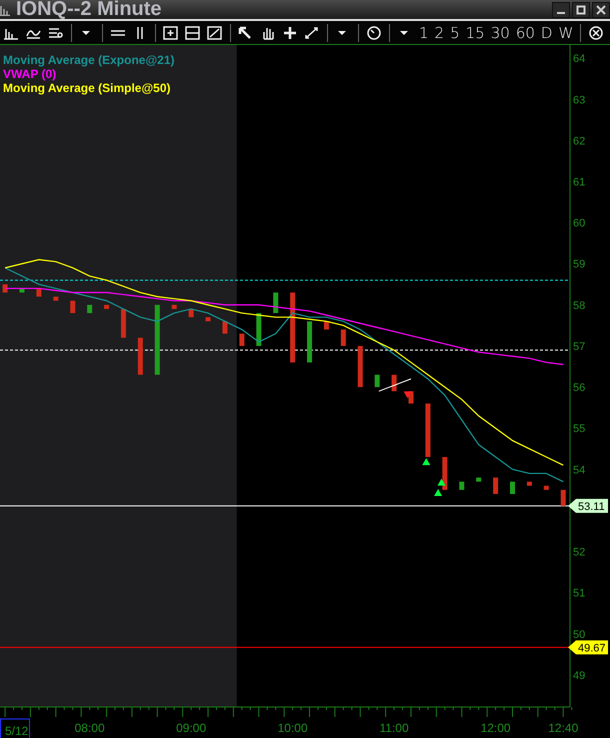 The width and height of the screenshot is (610, 738). I want to click on legend-entry: VWAP (0), so click(30, 74).